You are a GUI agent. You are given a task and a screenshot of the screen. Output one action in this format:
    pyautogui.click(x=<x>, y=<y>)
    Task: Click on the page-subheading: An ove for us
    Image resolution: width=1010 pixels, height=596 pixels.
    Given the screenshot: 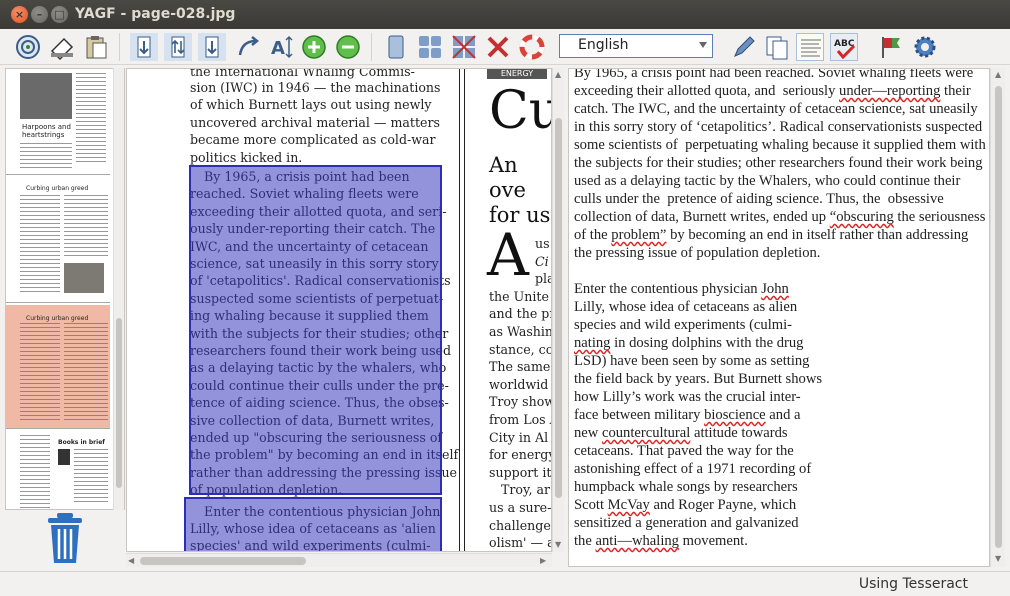 What is the action you would take?
    pyautogui.click(x=520, y=190)
    